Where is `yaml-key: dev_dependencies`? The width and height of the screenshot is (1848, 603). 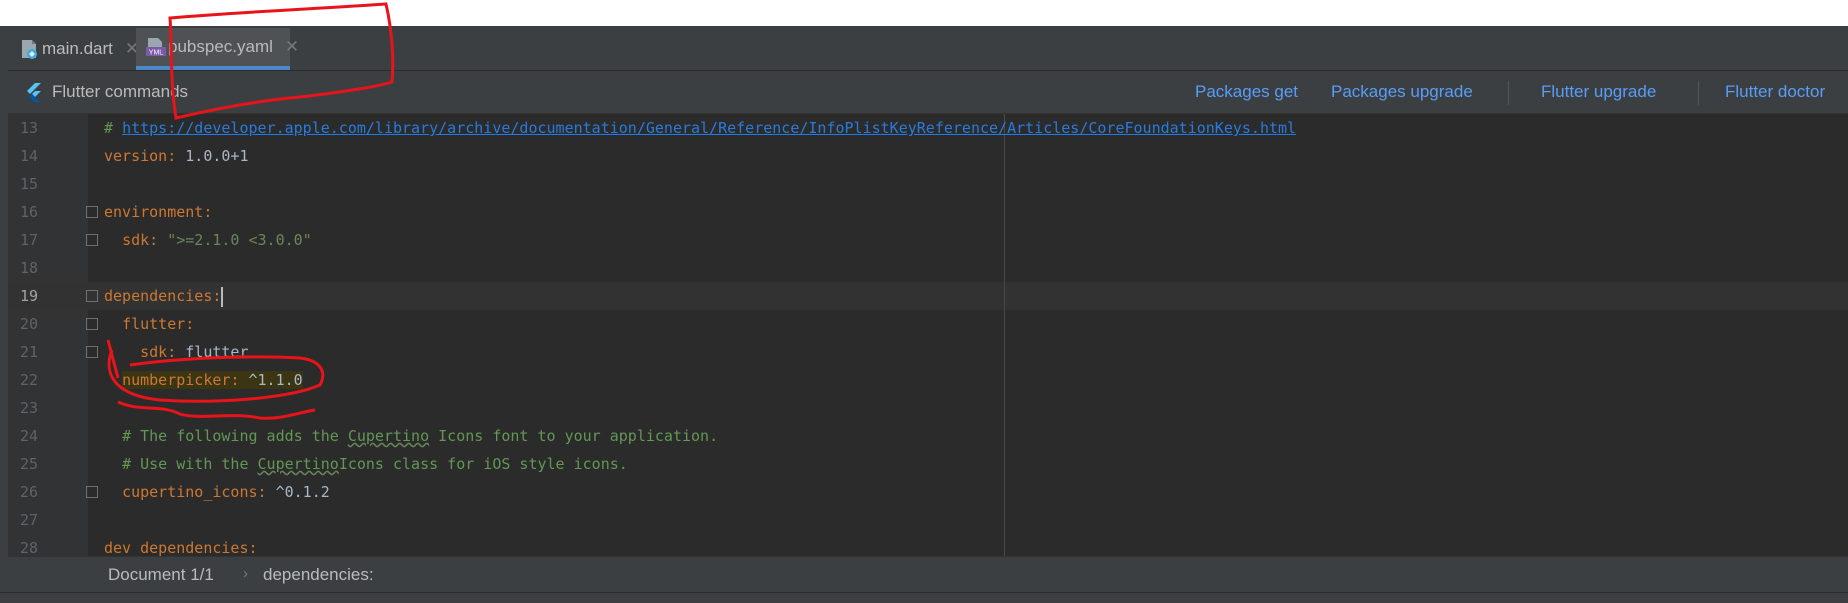
yaml-key: dev_dependencies is located at coordinates (176, 547).